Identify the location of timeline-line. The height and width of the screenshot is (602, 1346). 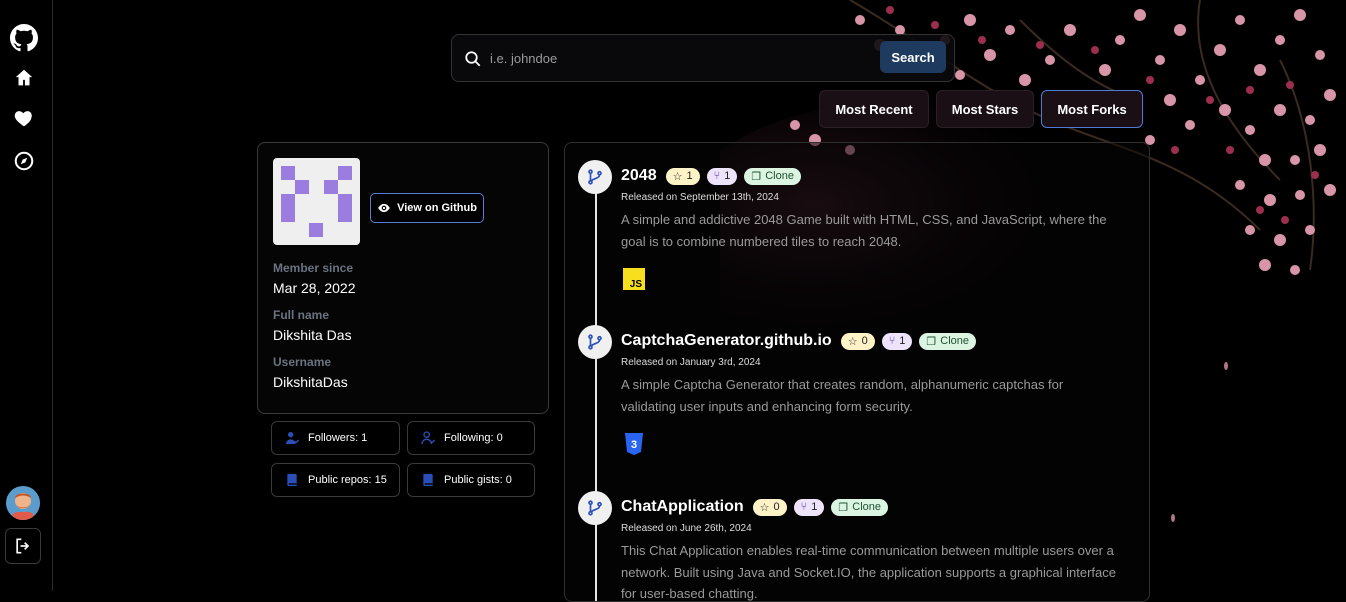
(596, 382).